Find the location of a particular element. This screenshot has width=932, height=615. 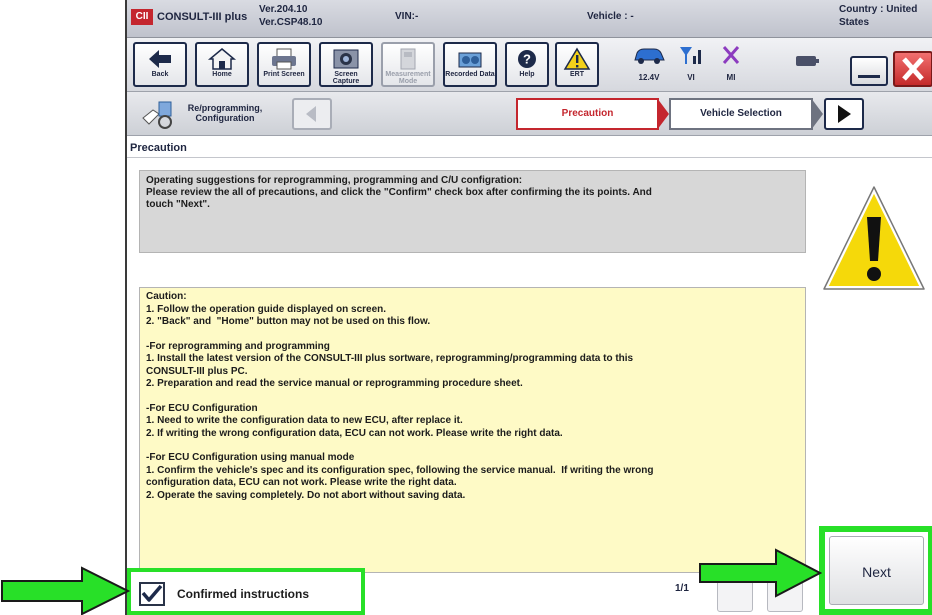

mi-x-icon is located at coordinates (731, 55).